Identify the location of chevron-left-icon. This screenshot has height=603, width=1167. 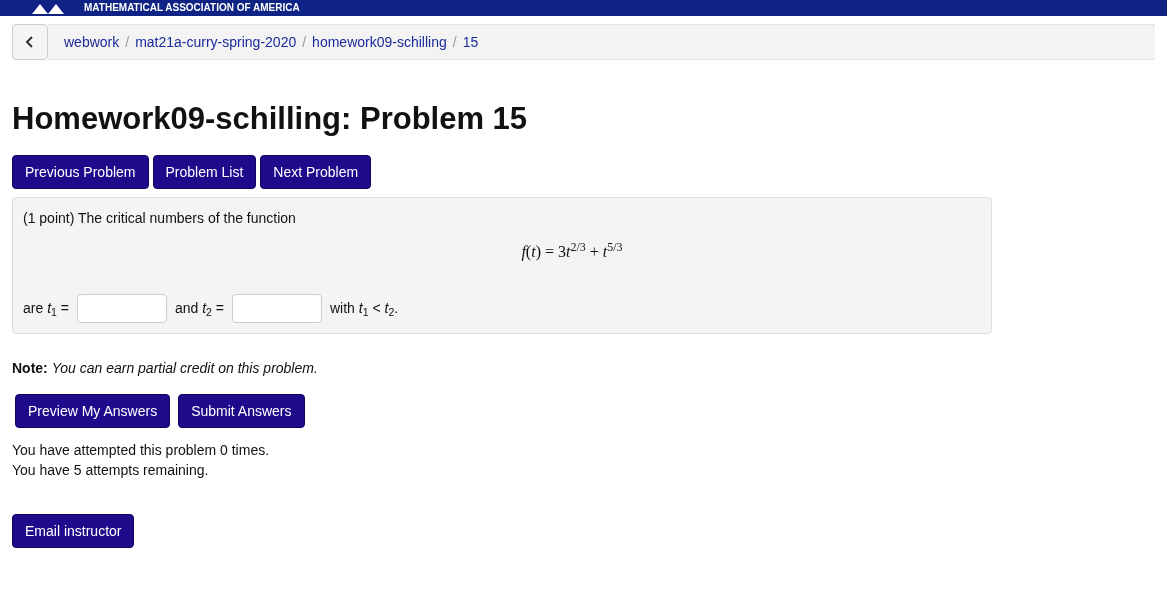
(30, 42).